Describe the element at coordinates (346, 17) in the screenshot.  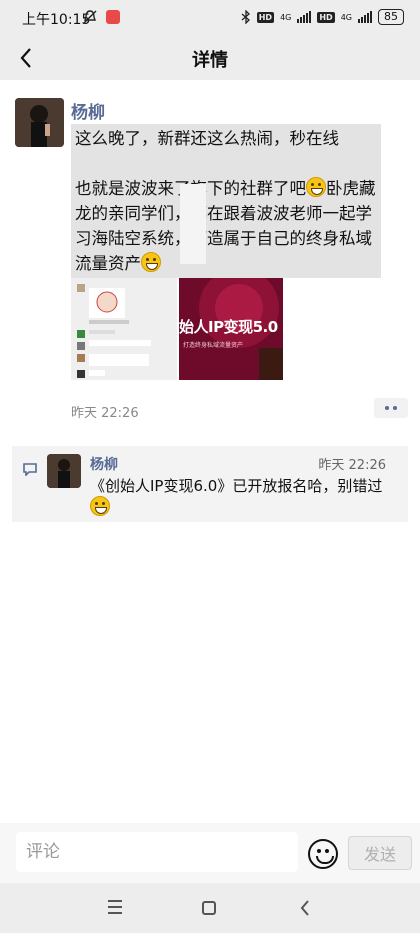
I see `network-label-2: 4G` at that location.